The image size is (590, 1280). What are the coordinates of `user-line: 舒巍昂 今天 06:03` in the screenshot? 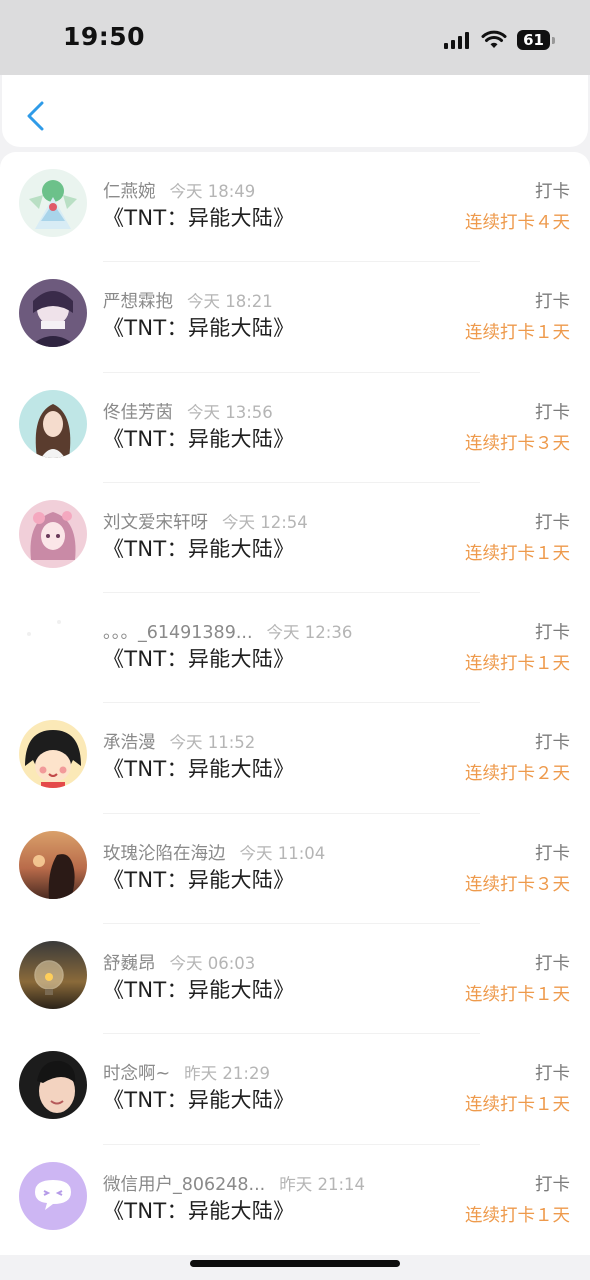 It's located at (291, 962).